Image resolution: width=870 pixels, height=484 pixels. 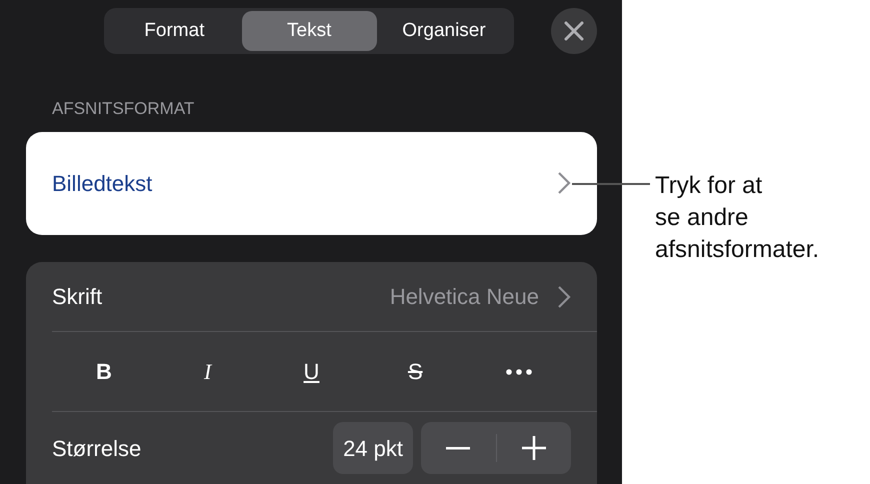 I want to click on underline-button: U, so click(x=312, y=371).